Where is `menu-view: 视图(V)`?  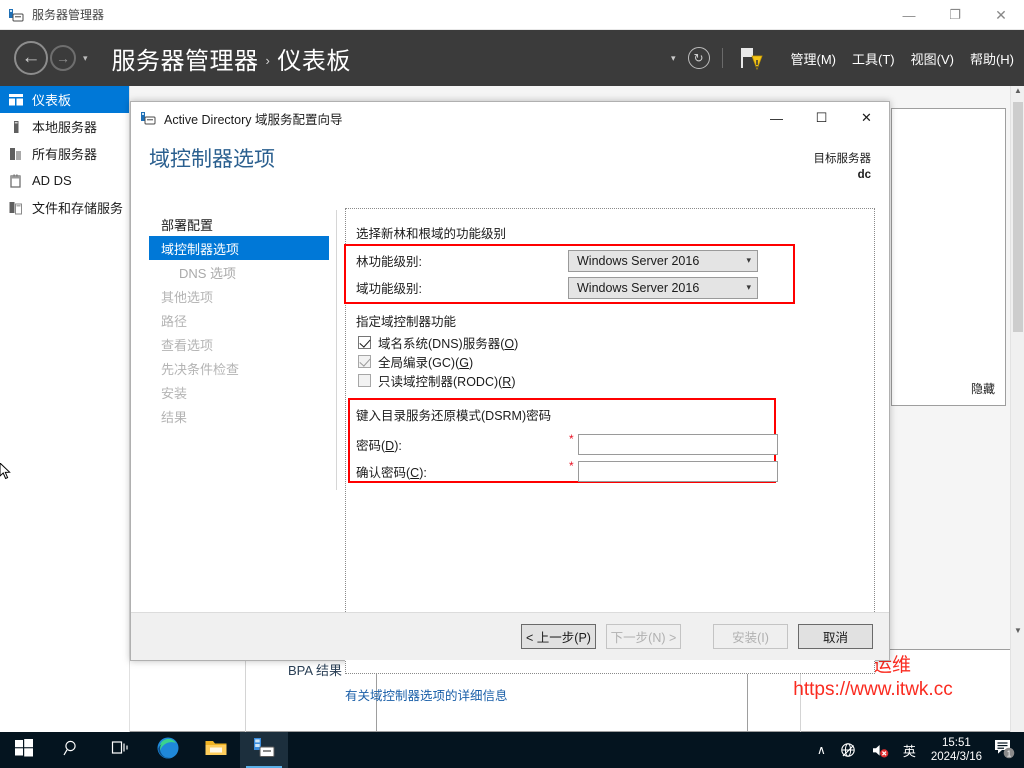
menu-view: 视图(V) is located at coordinates (932, 58).